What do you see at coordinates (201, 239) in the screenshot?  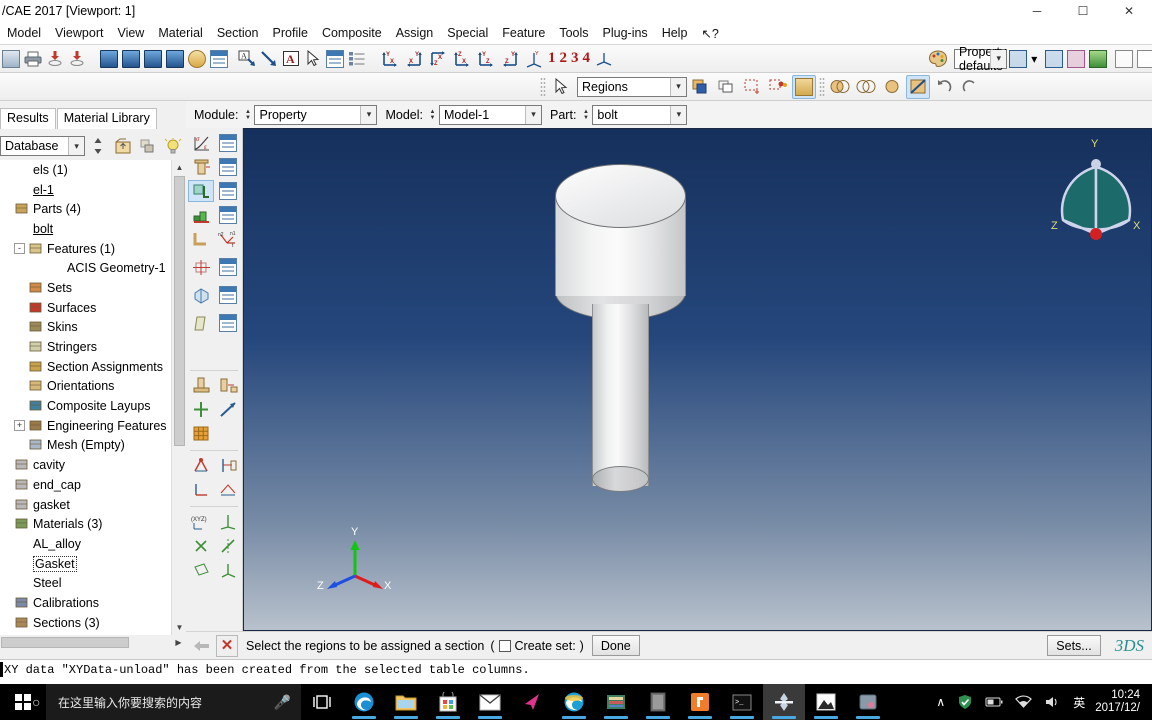 I see `assign-beam-orientation-icon` at bounding box center [201, 239].